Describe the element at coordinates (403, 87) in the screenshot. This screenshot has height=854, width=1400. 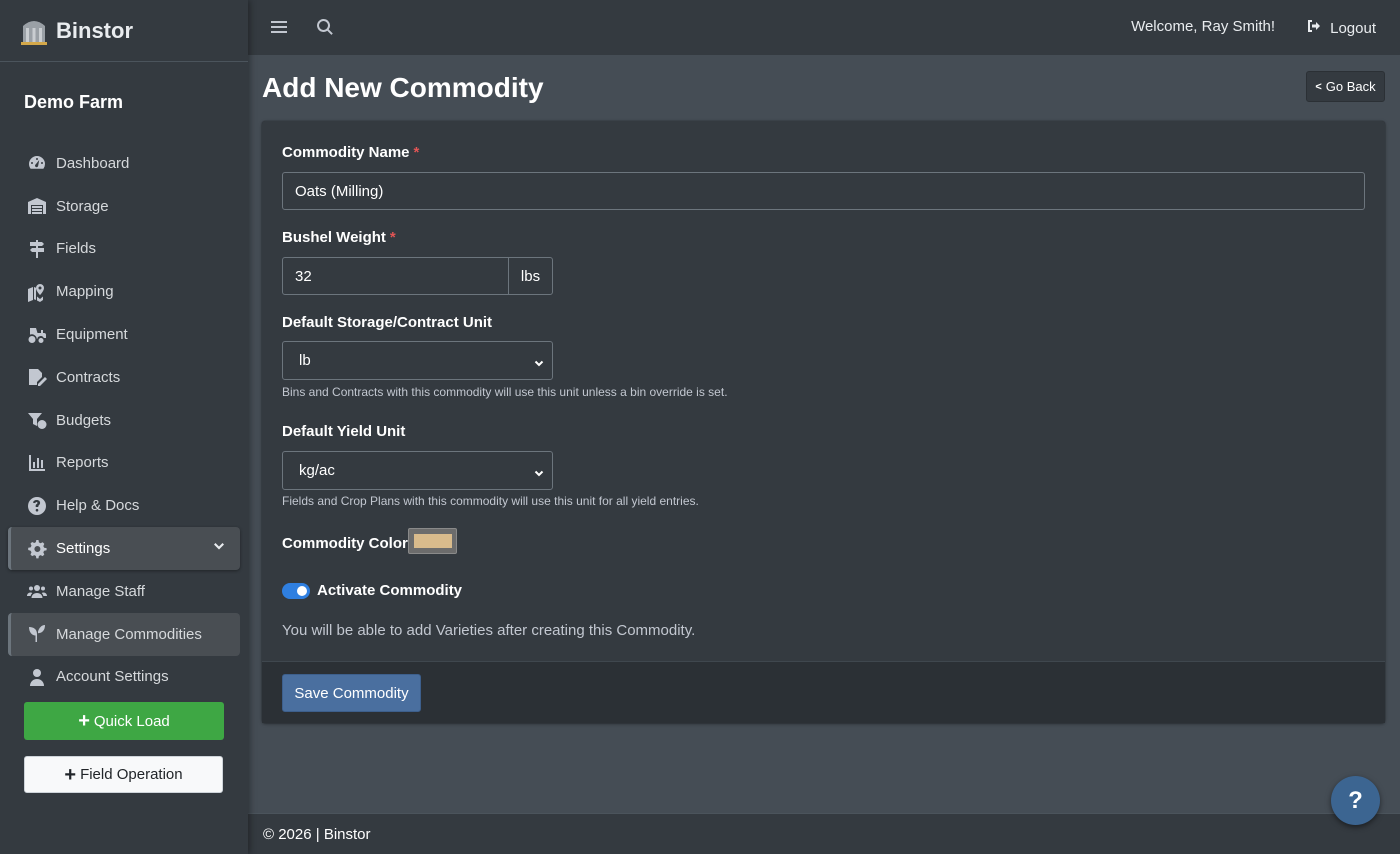
I see `page-title: Add New Commodity` at that location.